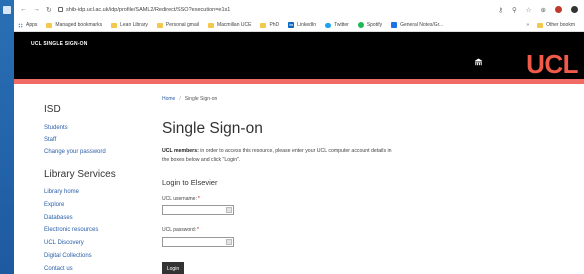 This screenshot has width=584, height=274. What do you see at coordinates (71, 268) in the screenshot?
I see `sidebar-link-contact-us: Contact us` at bounding box center [71, 268].